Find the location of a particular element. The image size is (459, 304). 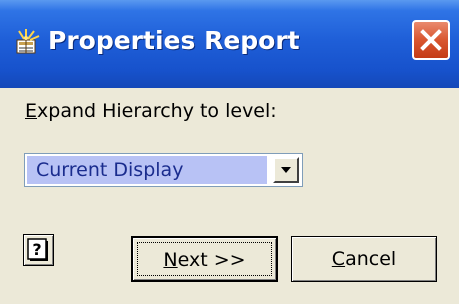

report-app-icon is located at coordinates (28, 42).